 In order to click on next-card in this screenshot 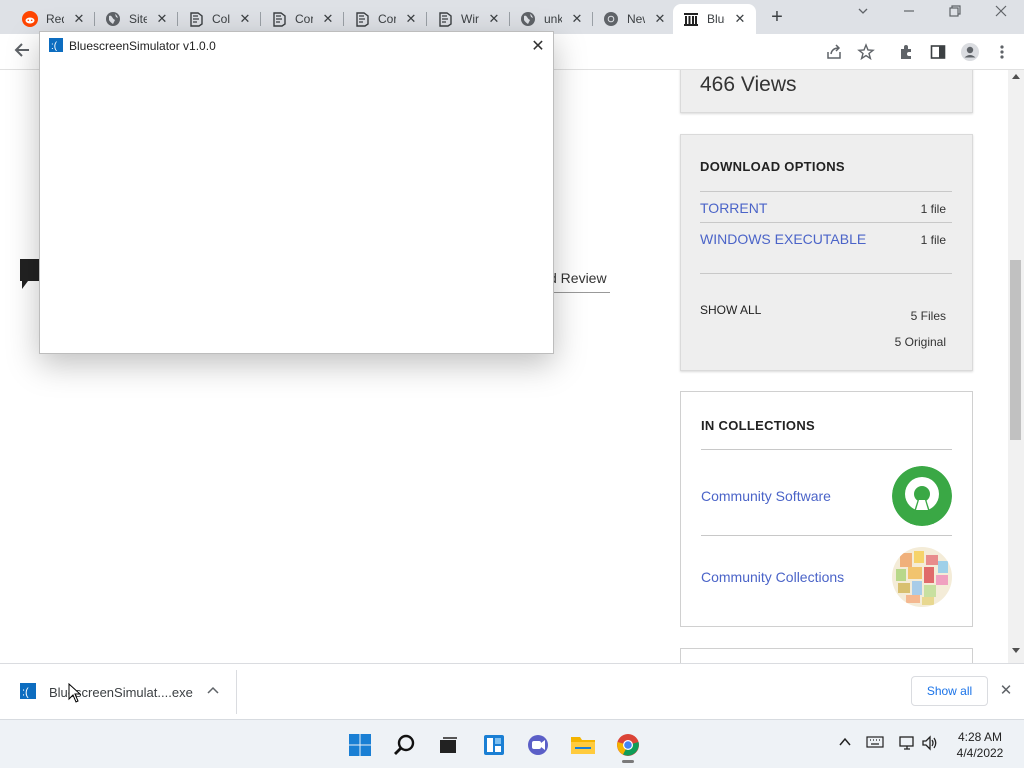, I will do `click(826, 655)`.